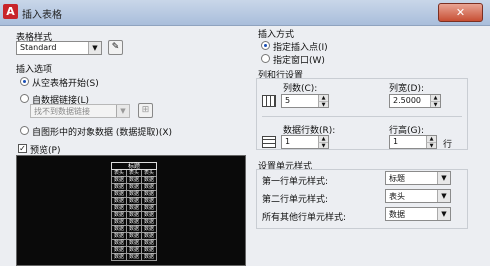  What do you see at coordinates (145, 110) in the screenshot?
I see `data-link-manager-icon: ⊞` at bounding box center [145, 110].